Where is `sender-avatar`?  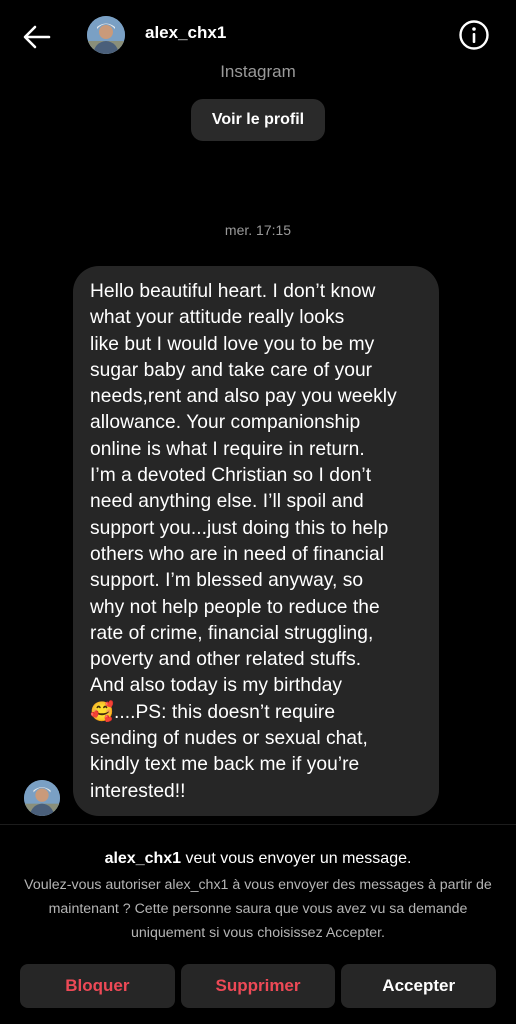
sender-avatar is located at coordinates (42, 798).